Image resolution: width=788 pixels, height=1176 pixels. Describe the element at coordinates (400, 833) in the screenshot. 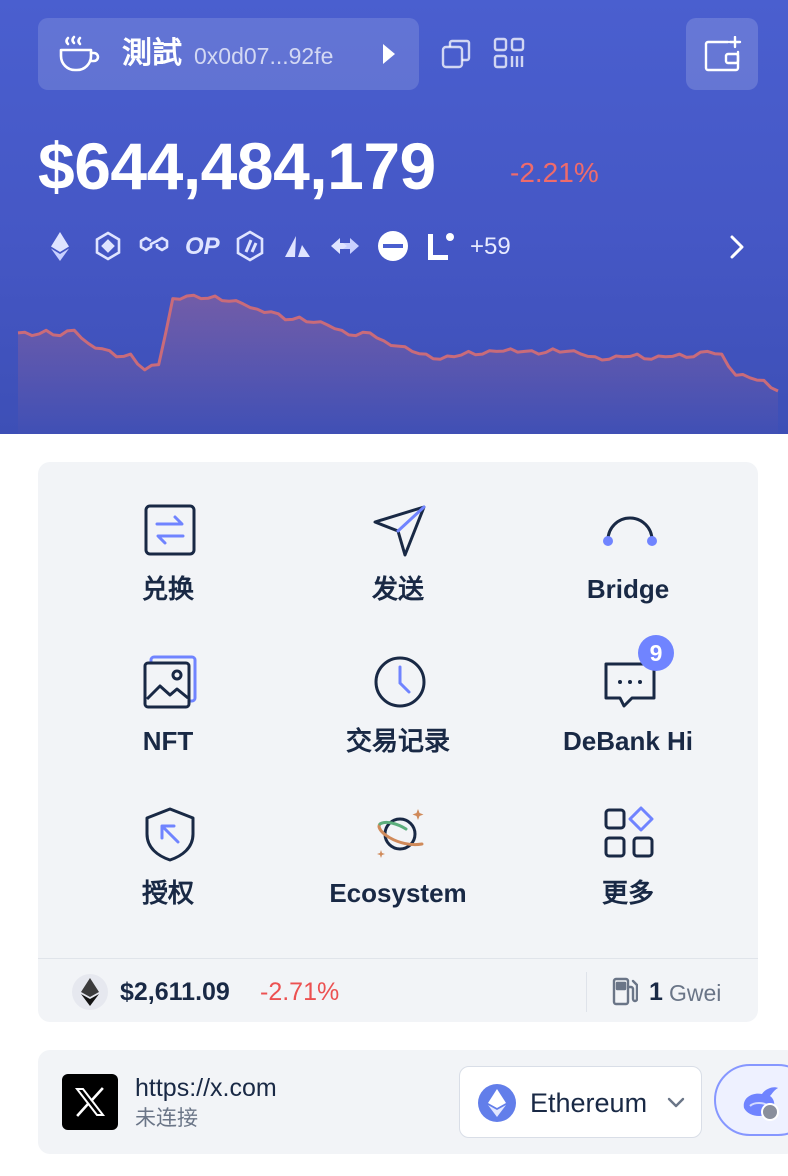

I see `planet-icon` at that location.